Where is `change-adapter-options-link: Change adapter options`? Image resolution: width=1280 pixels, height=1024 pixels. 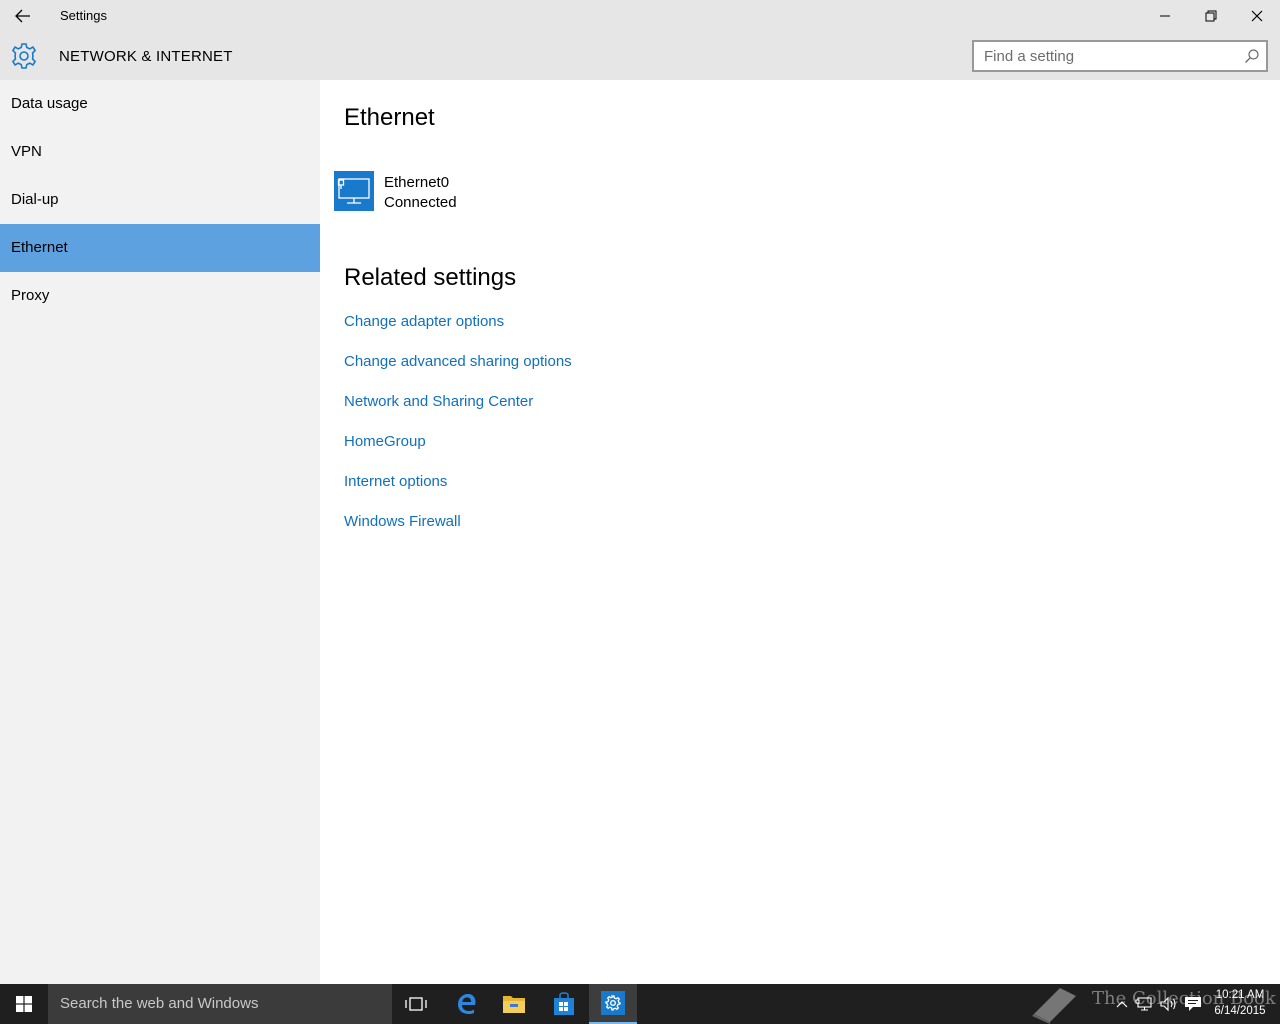 change-adapter-options-link: Change adapter options is located at coordinates (424, 321).